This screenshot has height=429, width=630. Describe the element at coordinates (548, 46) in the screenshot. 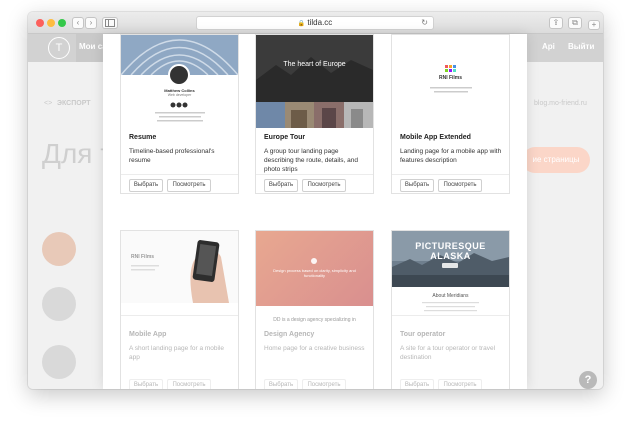

I see `nav-api: Api` at that location.